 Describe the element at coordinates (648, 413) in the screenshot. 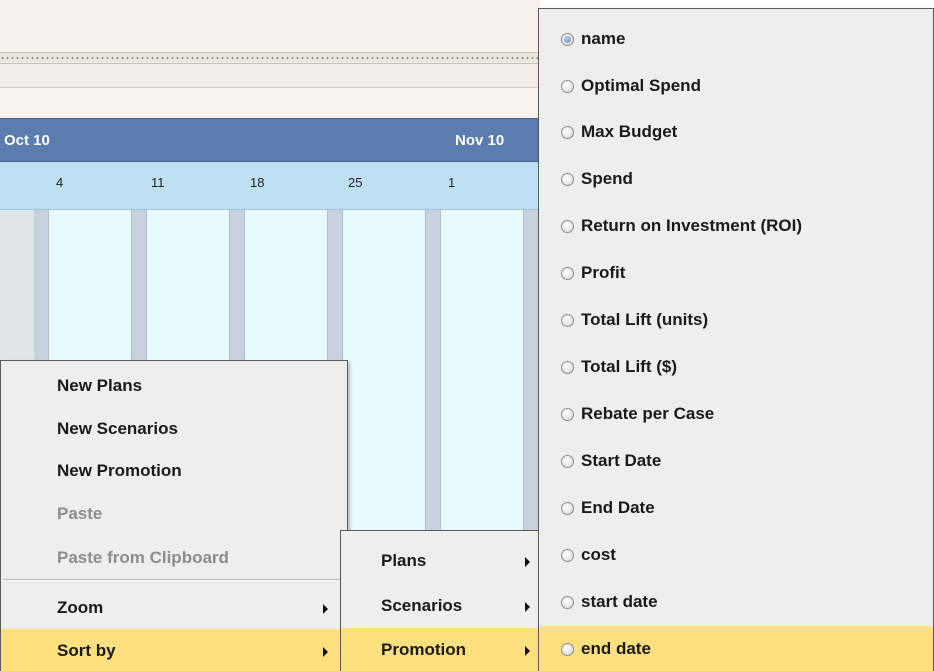

I see `sort-option-label: Rebate per Case` at that location.